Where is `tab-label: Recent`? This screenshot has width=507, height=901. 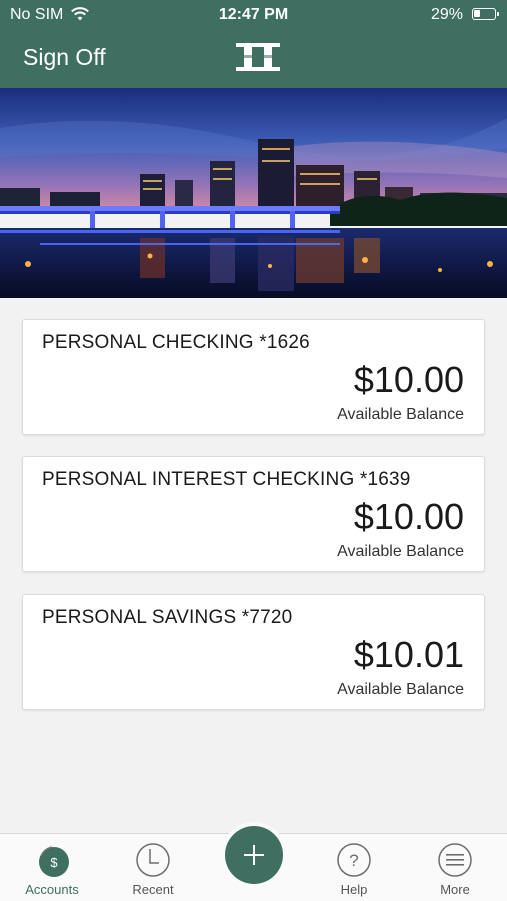 tab-label: Recent is located at coordinates (153, 889).